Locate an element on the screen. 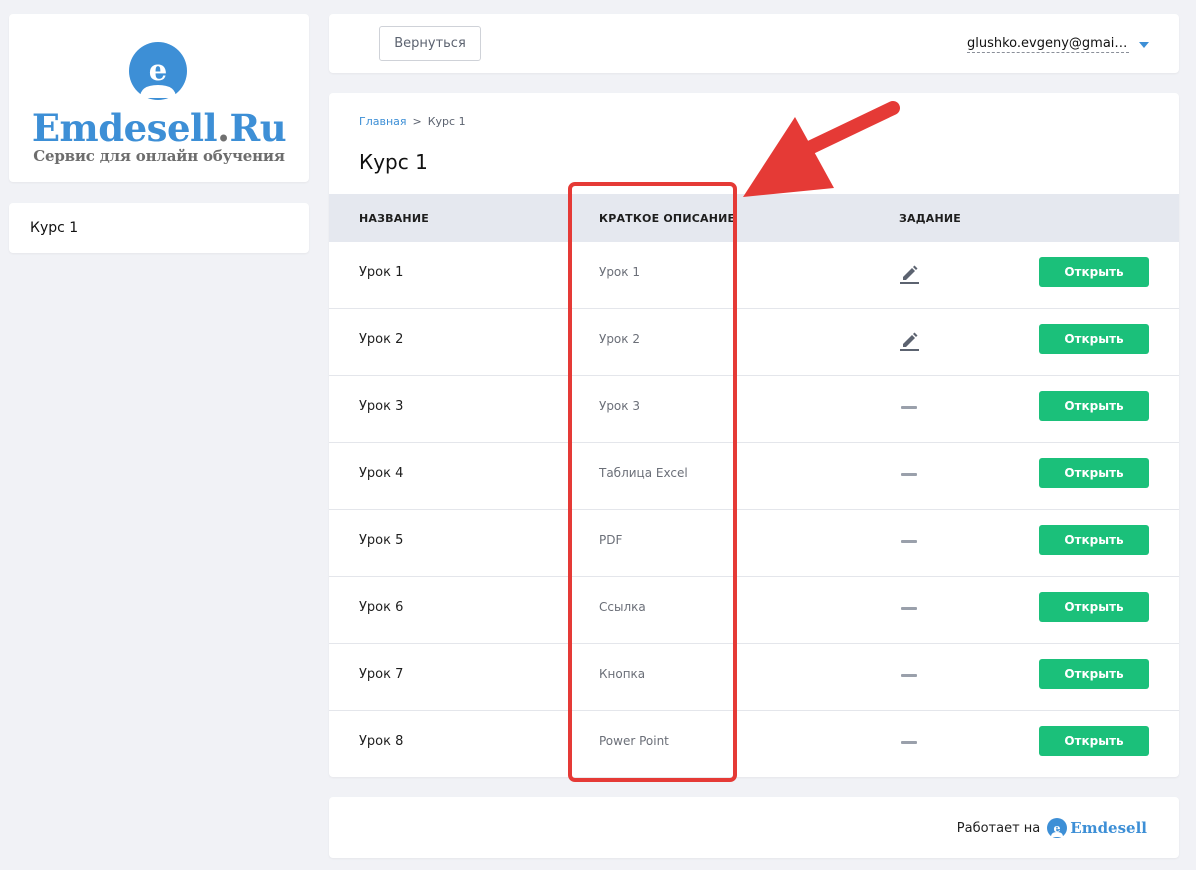  breadcrumb-current: Курс 1 is located at coordinates (446, 121).